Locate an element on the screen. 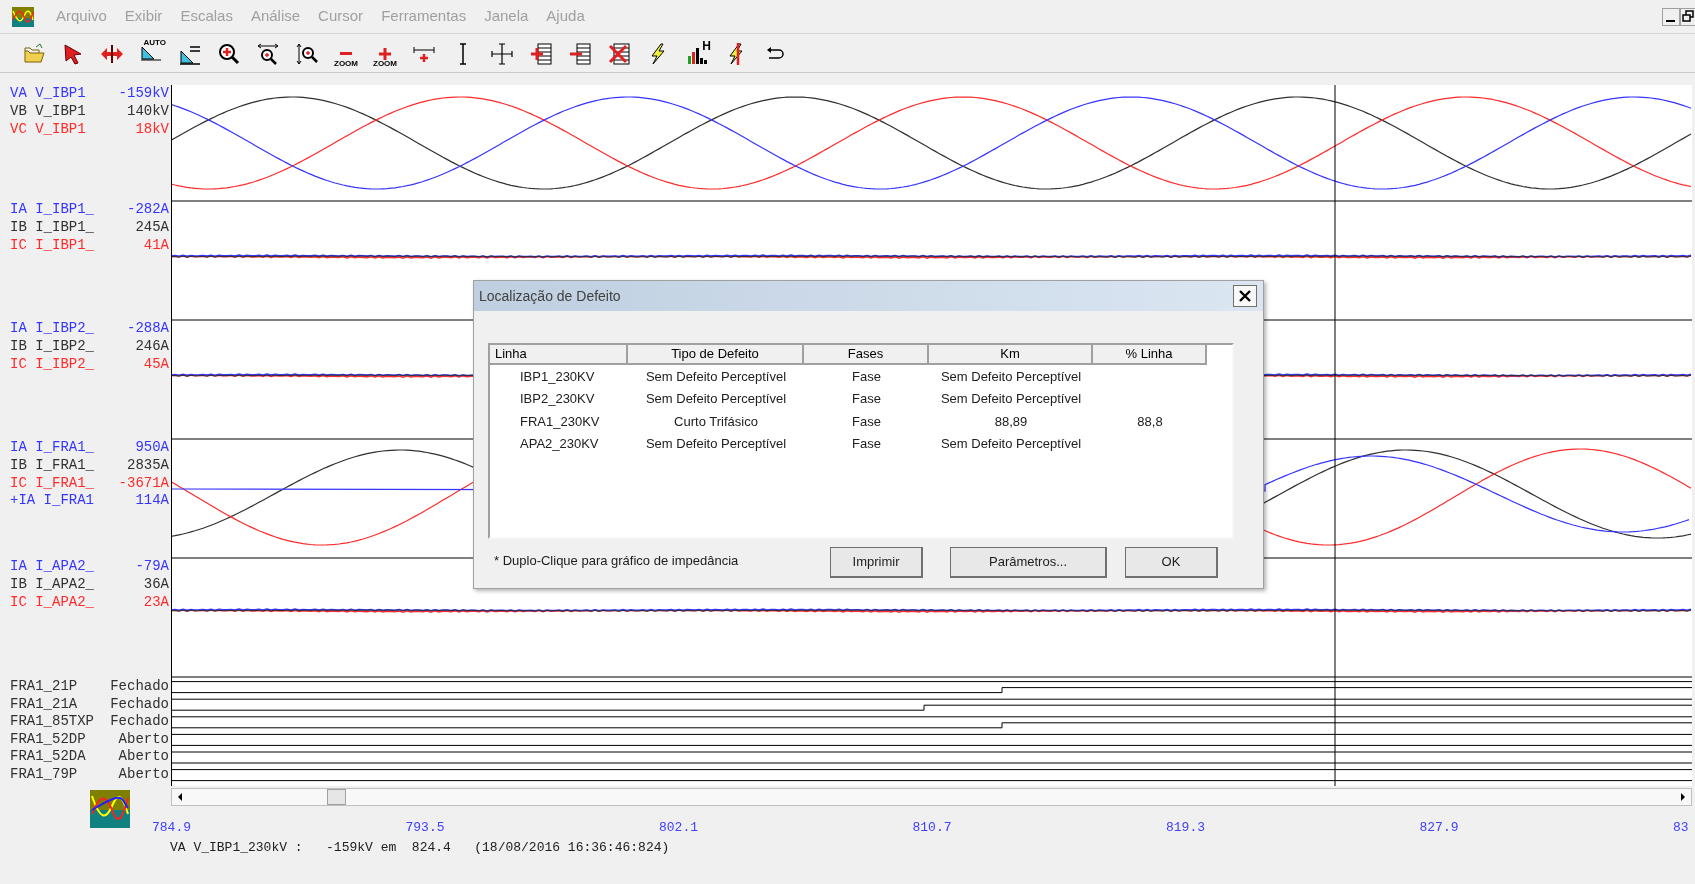 Image resolution: width=1695 pixels, height=884 pixels. channel-label: FRA1_21A is located at coordinates (44, 704).